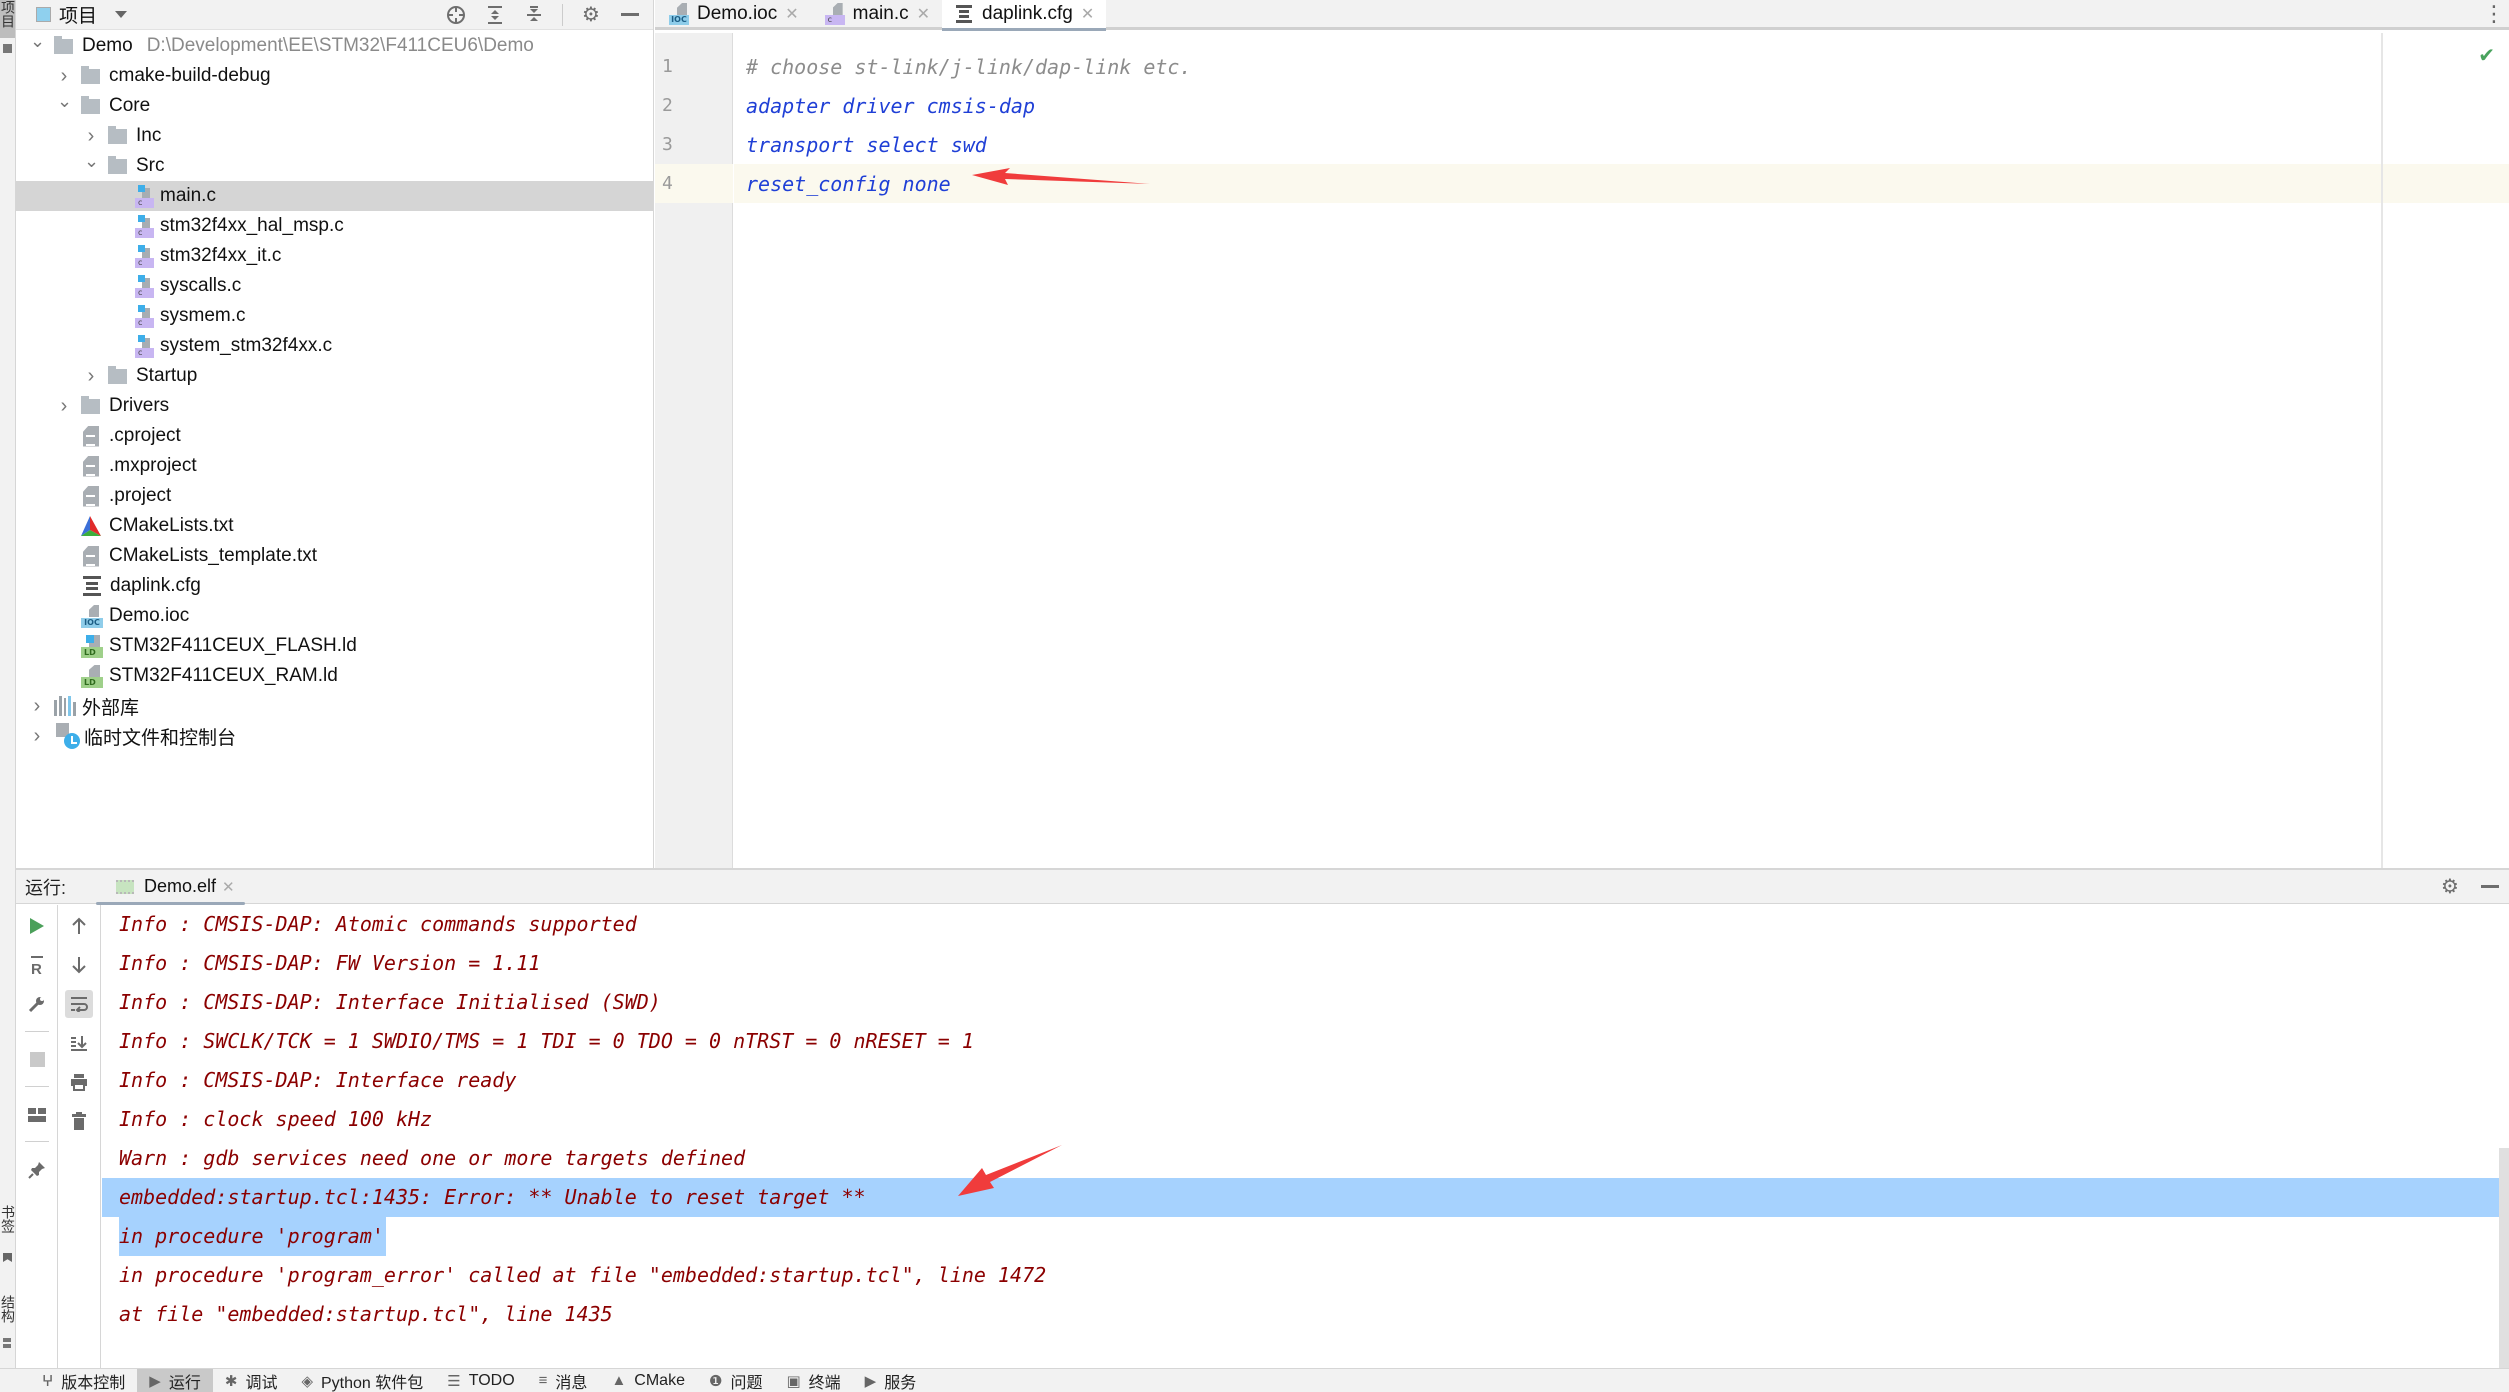  I want to click on tree-item: CMakeLists.txt, so click(334, 526).